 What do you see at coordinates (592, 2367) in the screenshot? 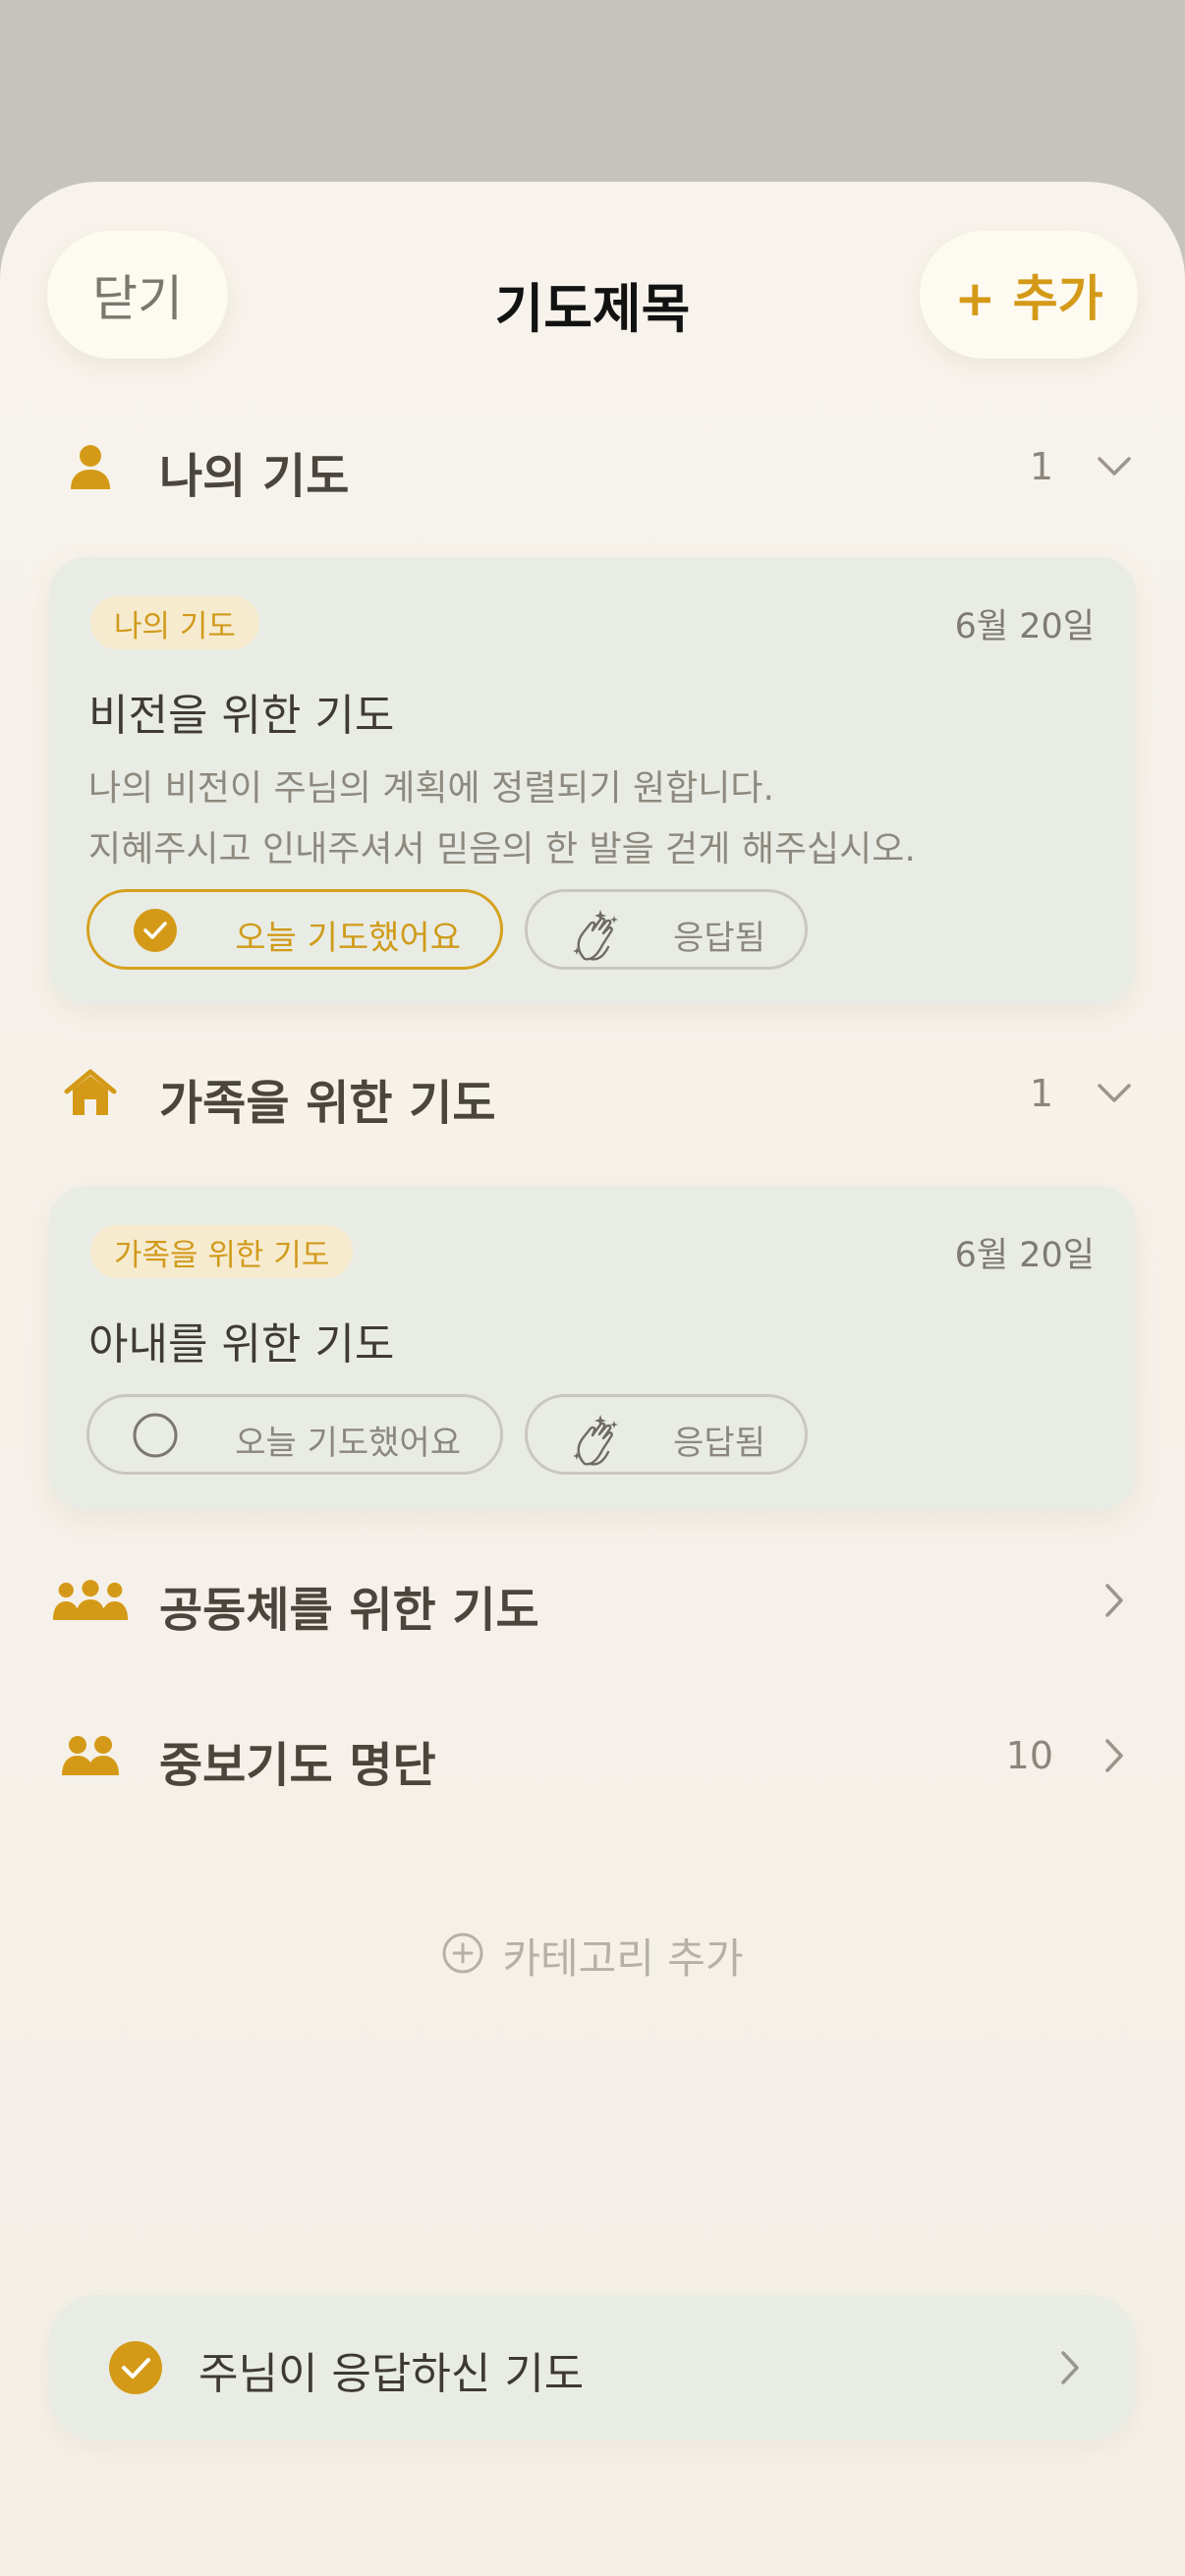
I see `answered-prayers-bar: 주님이 응답하신 기도` at bounding box center [592, 2367].